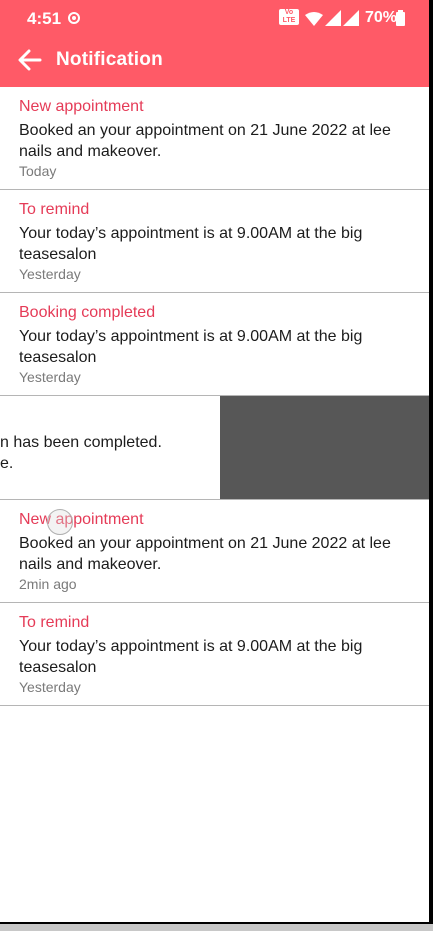  Describe the element at coordinates (216, 927) in the screenshot. I see `bottom-edge-bar` at that location.